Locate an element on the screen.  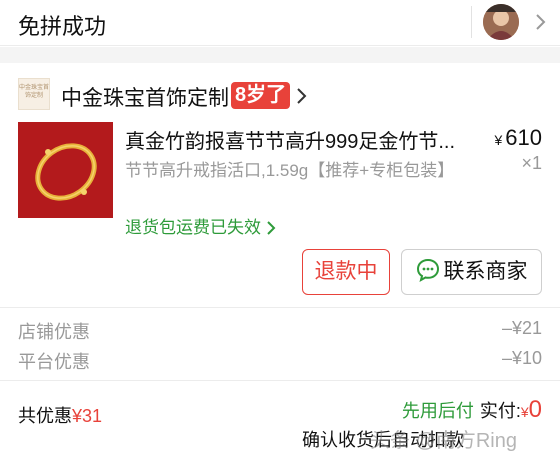
contact-seller-label: 联系商家 is located at coordinates (485, 271).